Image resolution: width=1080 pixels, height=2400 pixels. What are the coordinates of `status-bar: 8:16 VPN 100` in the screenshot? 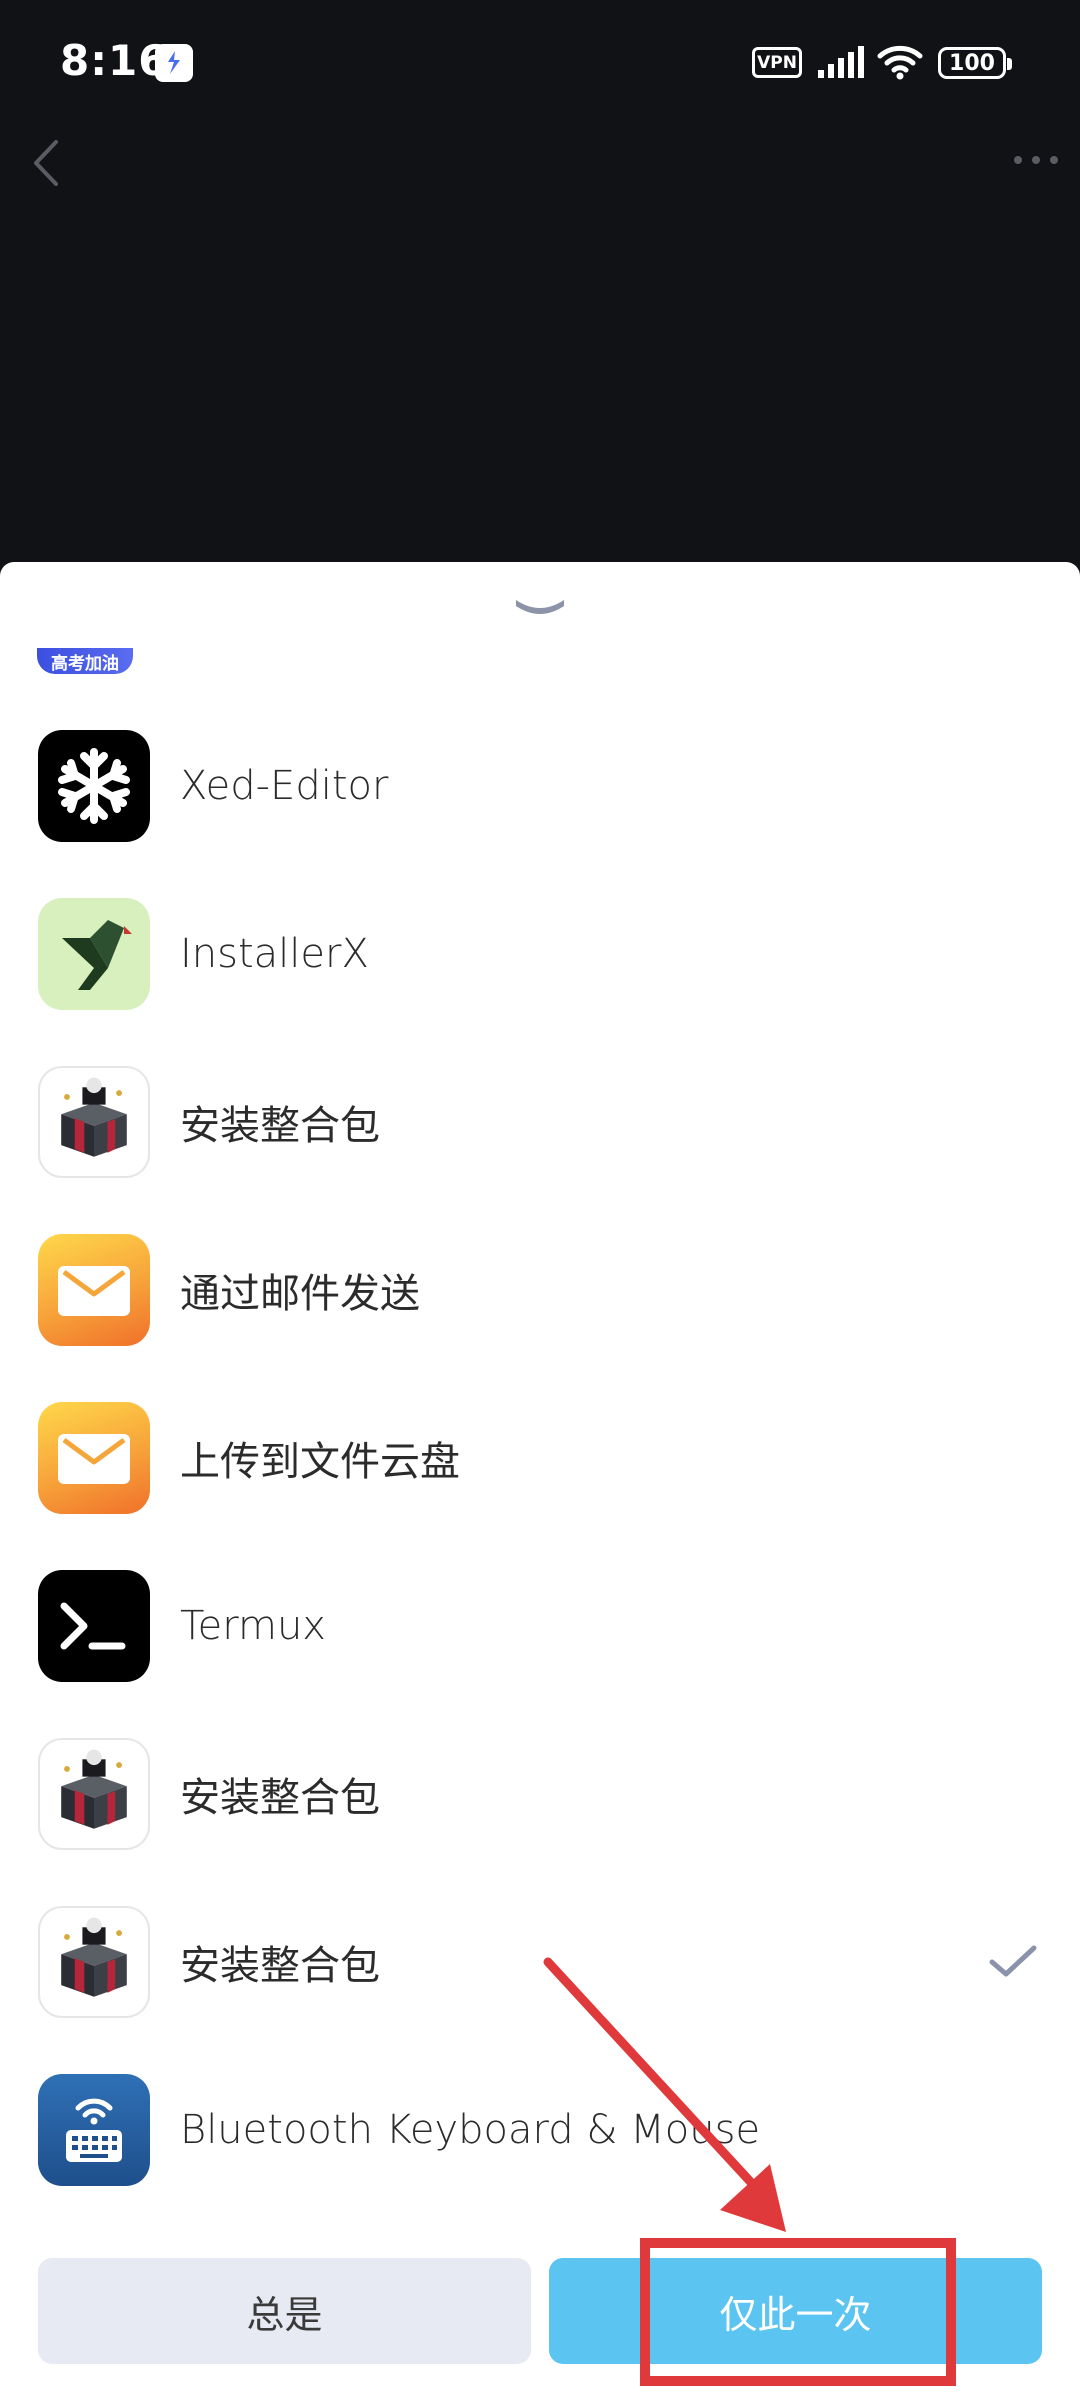 It's located at (540, 65).